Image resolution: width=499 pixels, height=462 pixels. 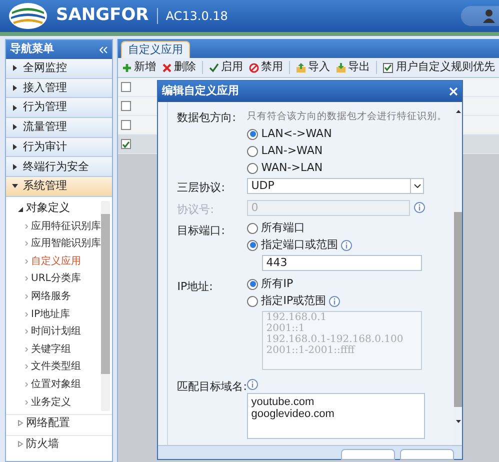 What do you see at coordinates (313, 67) in the screenshot?
I see `toolbar-button: 导入` at bounding box center [313, 67].